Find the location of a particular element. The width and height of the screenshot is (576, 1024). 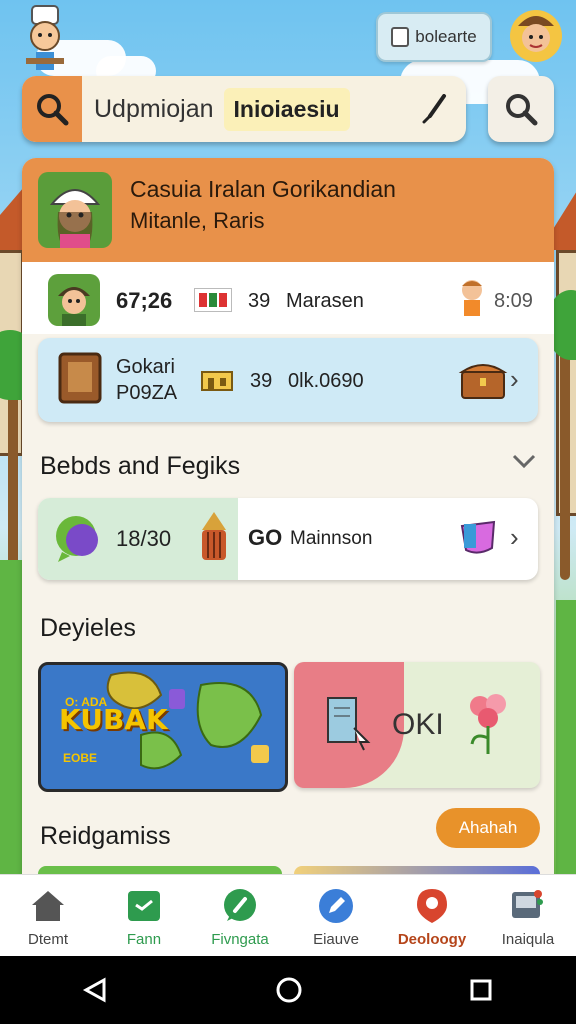

featured-title: Gokari is located at coordinates (145, 367).